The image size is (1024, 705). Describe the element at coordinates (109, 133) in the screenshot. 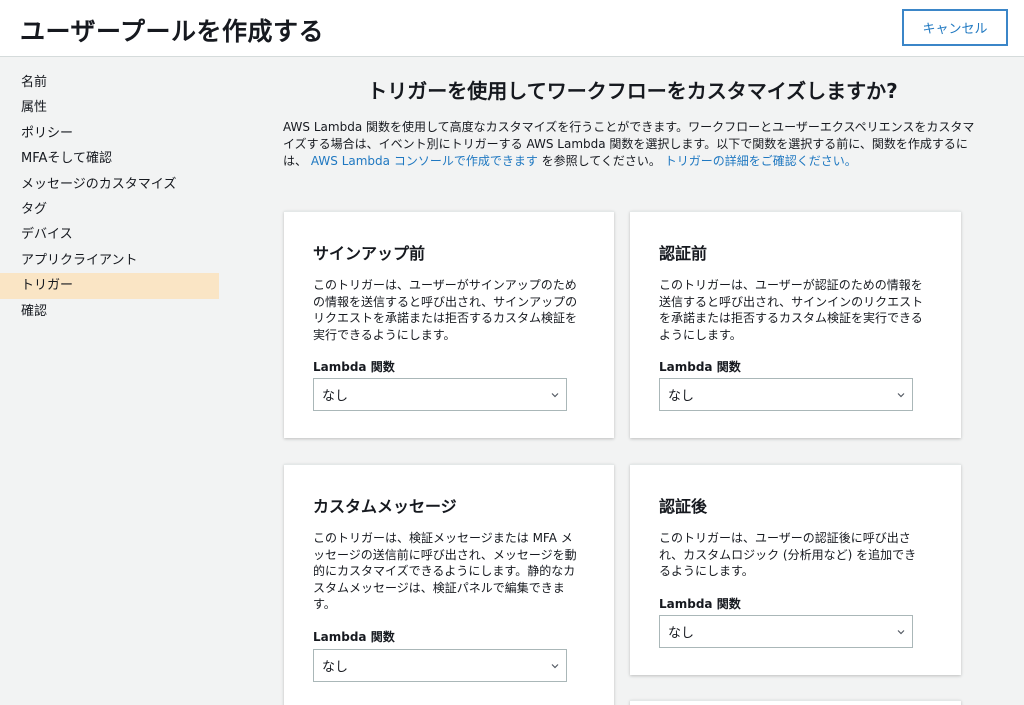

I see `sidebar-item-policies: ポリシー` at that location.